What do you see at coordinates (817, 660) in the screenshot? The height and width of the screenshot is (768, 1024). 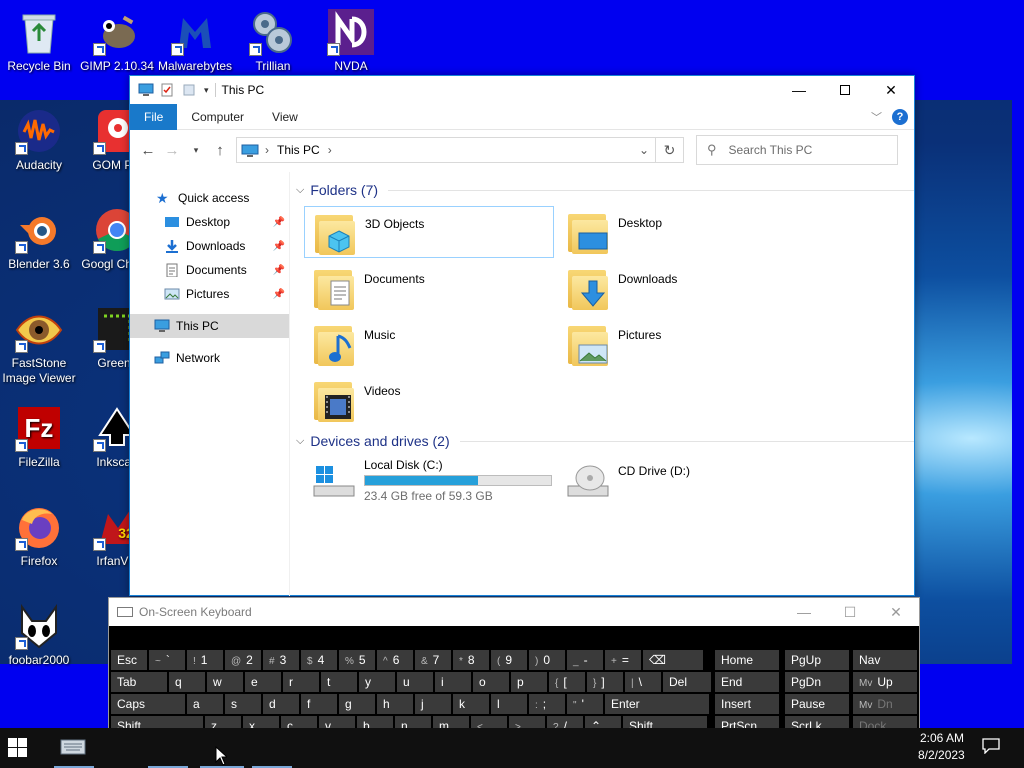 I see `osk-key-pgup: PgUp` at bounding box center [817, 660].